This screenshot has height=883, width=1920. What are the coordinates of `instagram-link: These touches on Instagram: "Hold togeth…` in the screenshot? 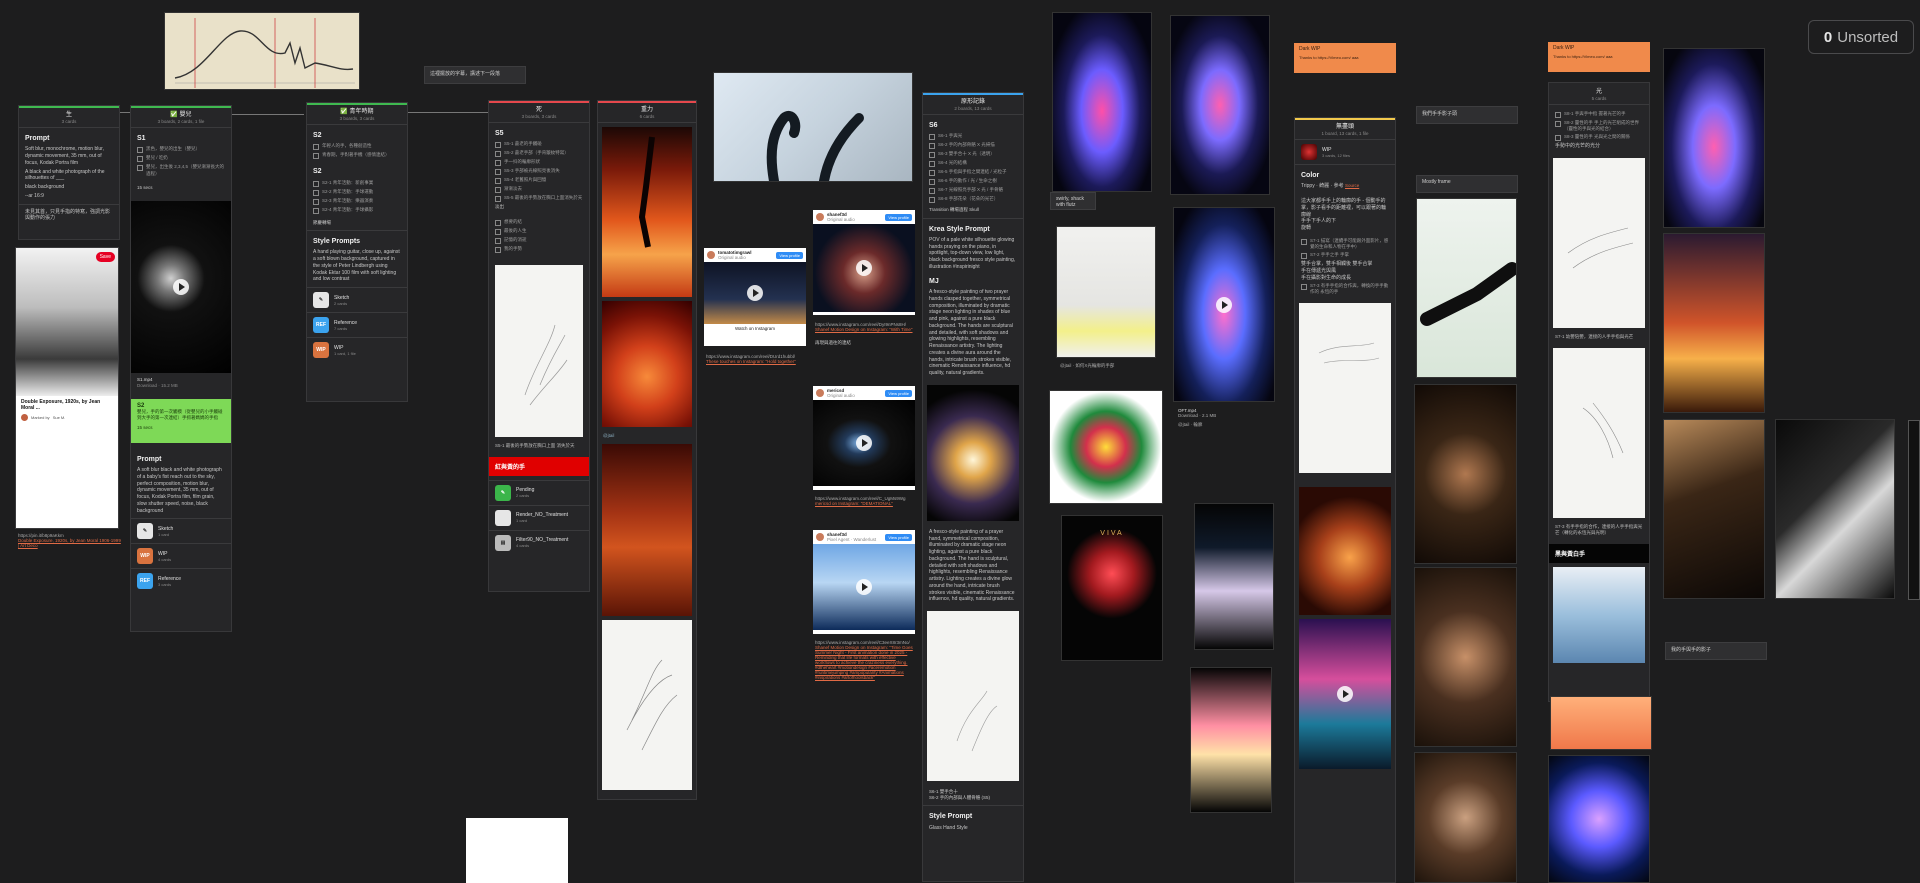 It's located at (756, 361).